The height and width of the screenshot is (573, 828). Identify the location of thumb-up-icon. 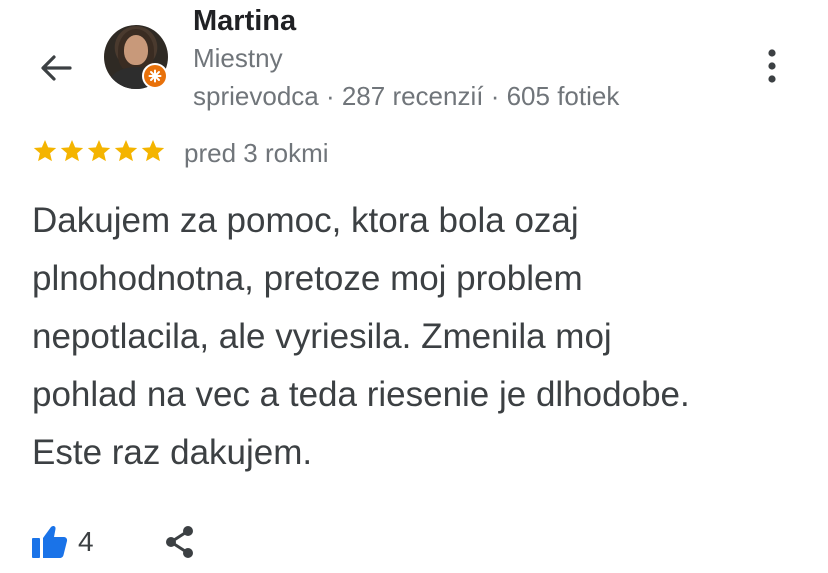
(50, 541).